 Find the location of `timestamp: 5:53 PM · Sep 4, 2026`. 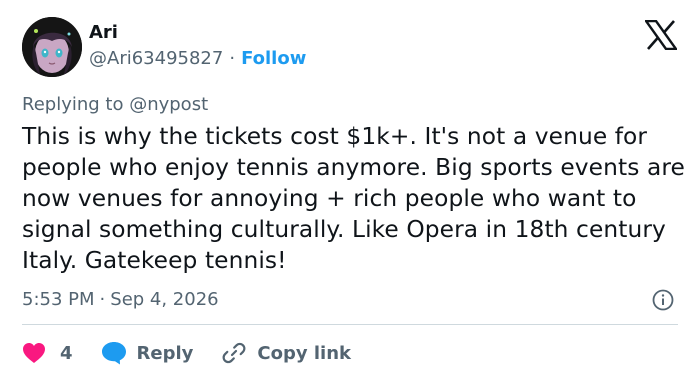

timestamp: 5:53 PM · Sep 4, 2026 is located at coordinates (120, 299).